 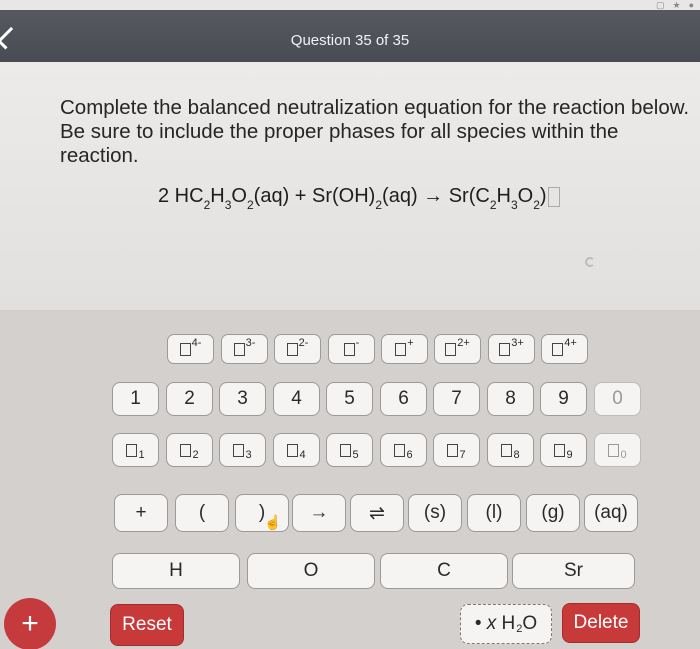 I want to click on charge-label: +, so click(x=410, y=343).